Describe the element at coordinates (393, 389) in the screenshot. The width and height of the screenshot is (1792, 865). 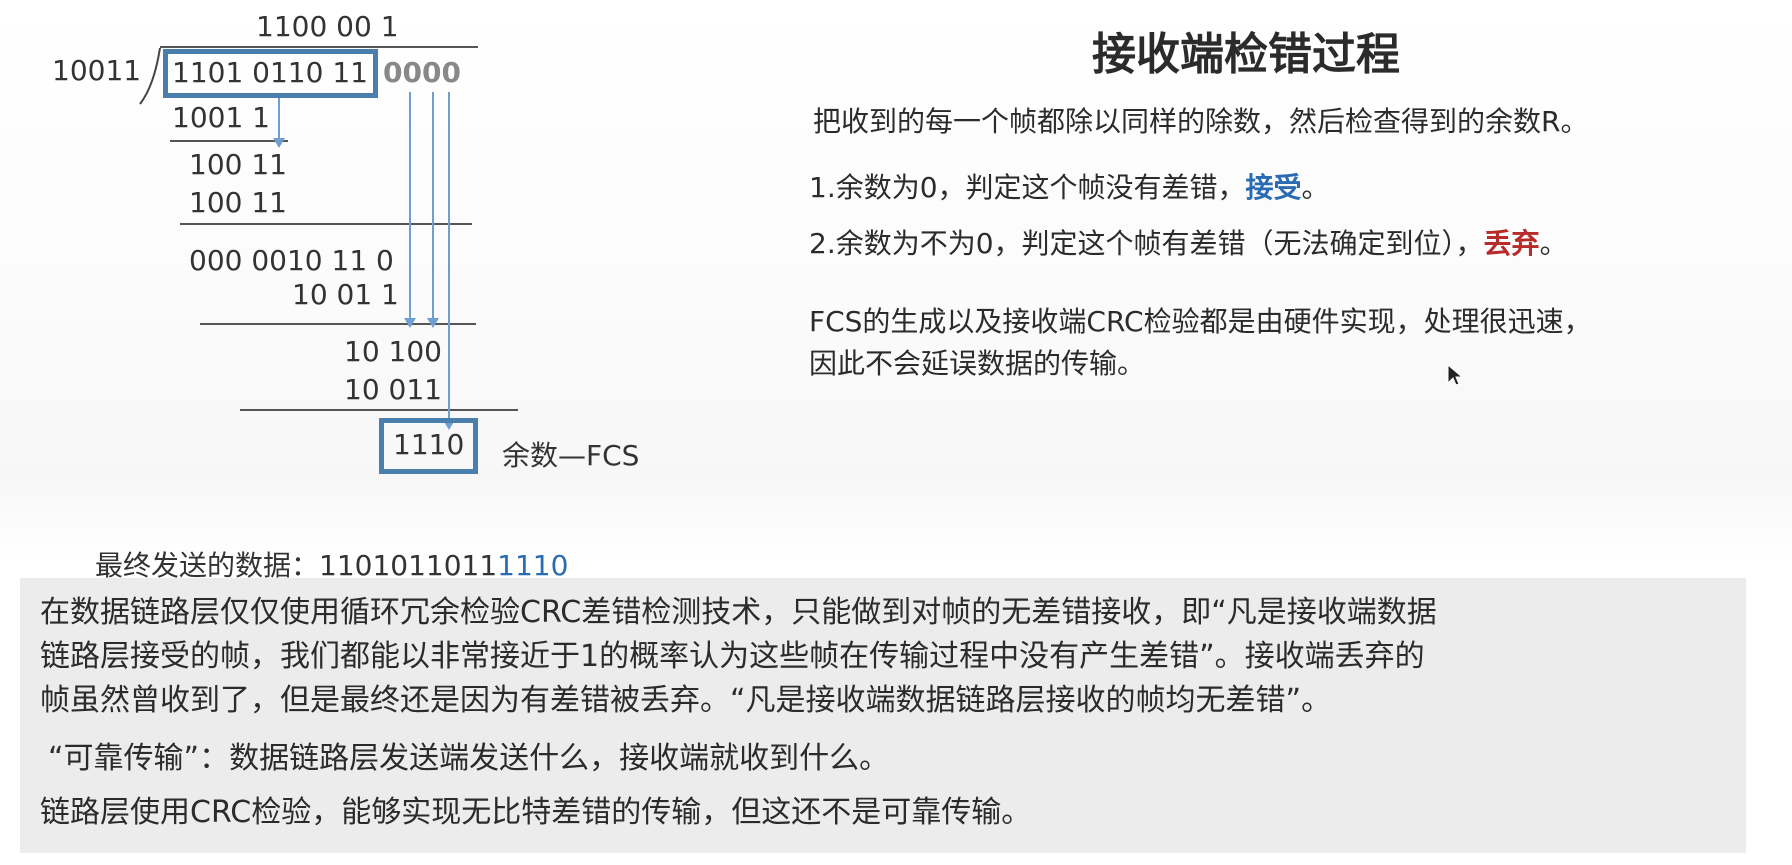
I see `division-step: 10 011` at that location.